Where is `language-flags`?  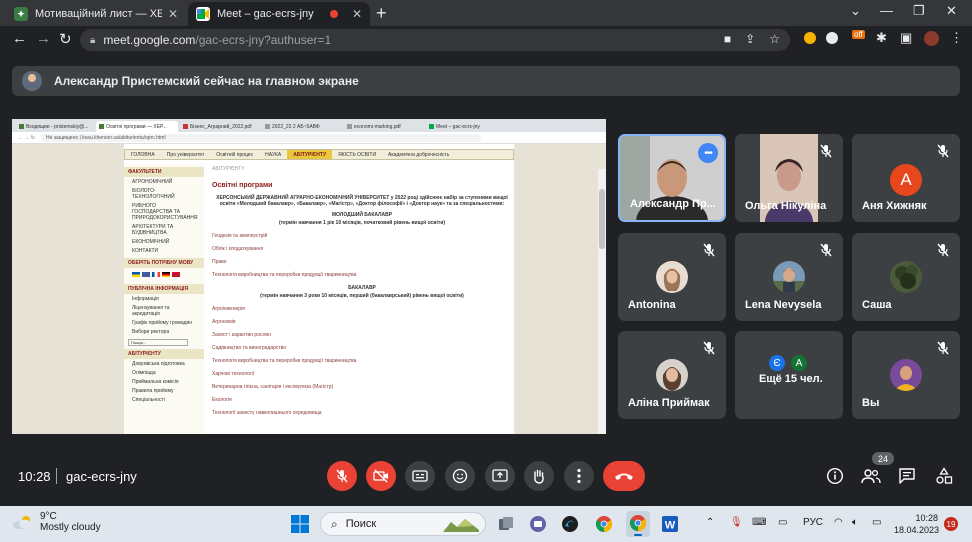 language-flags is located at coordinates (164, 274).